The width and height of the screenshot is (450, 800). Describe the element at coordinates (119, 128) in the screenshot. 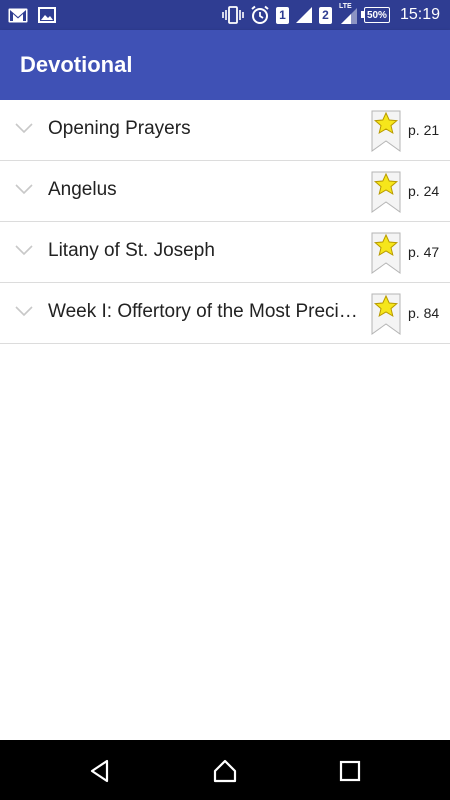

I see `list-item-label: Opening Prayers` at that location.